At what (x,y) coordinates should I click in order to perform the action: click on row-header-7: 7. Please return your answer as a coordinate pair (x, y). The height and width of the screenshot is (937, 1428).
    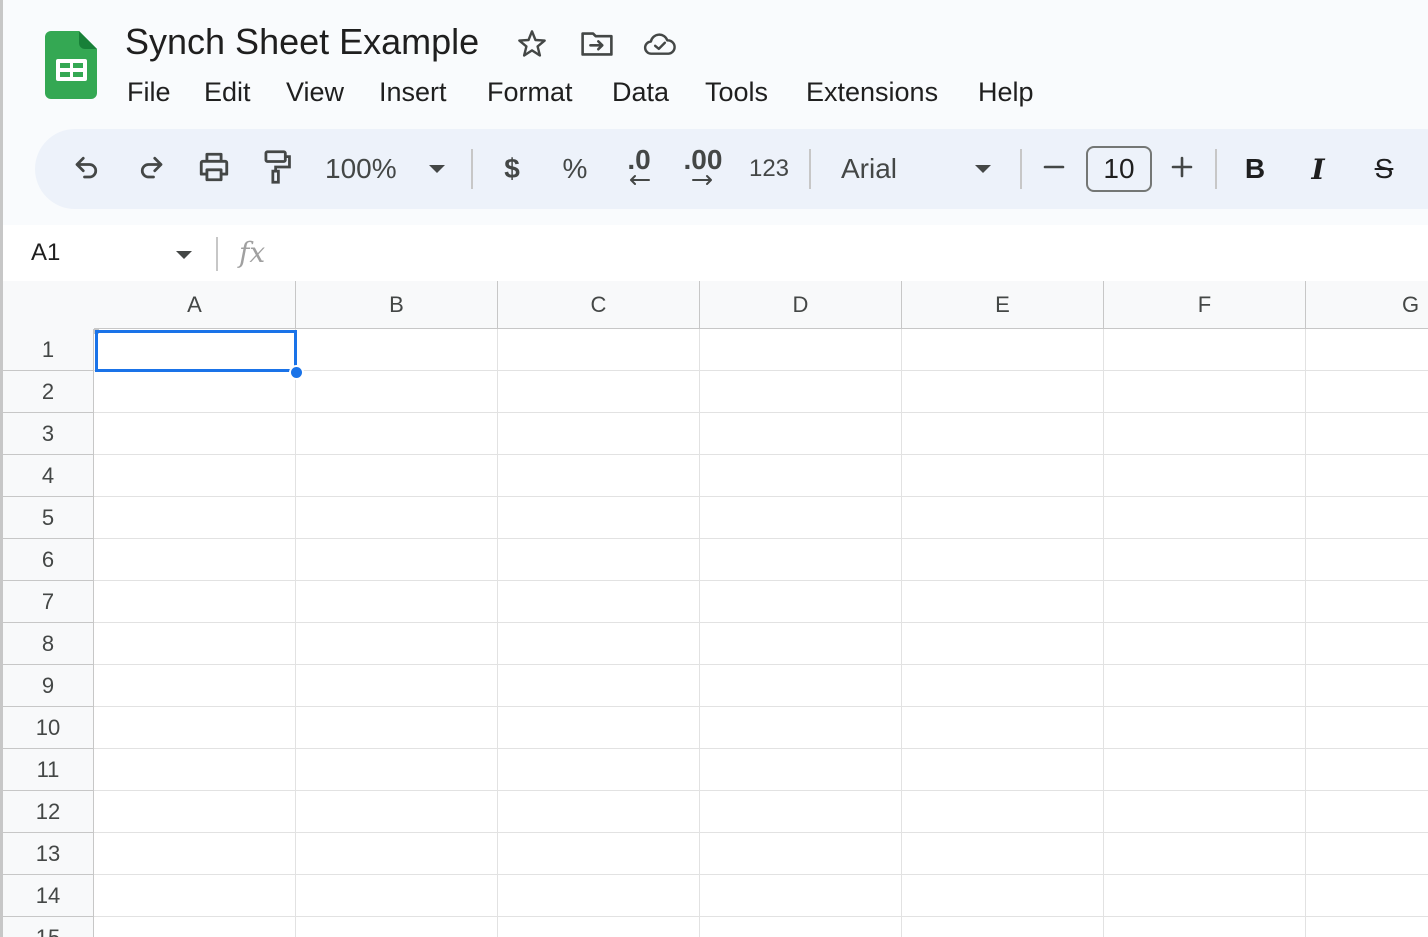
    Looking at the image, I should click on (48, 602).